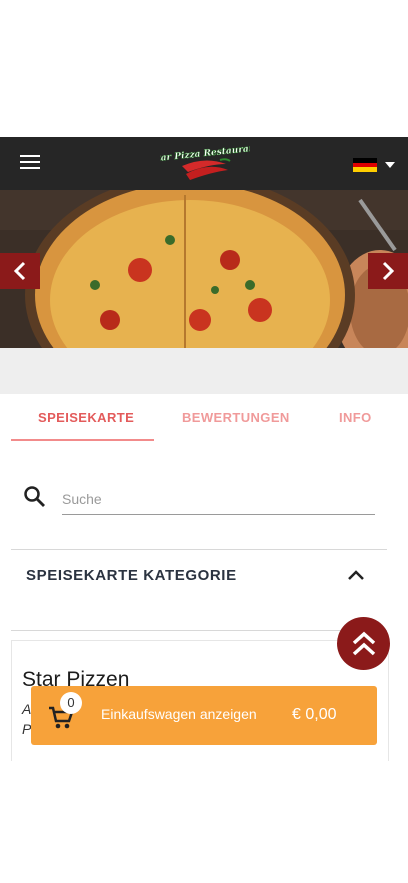 This screenshot has width=408, height=883. What do you see at coordinates (204, 371) in the screenshot?
I see `section-spacer` at bounding box center [204, 371].